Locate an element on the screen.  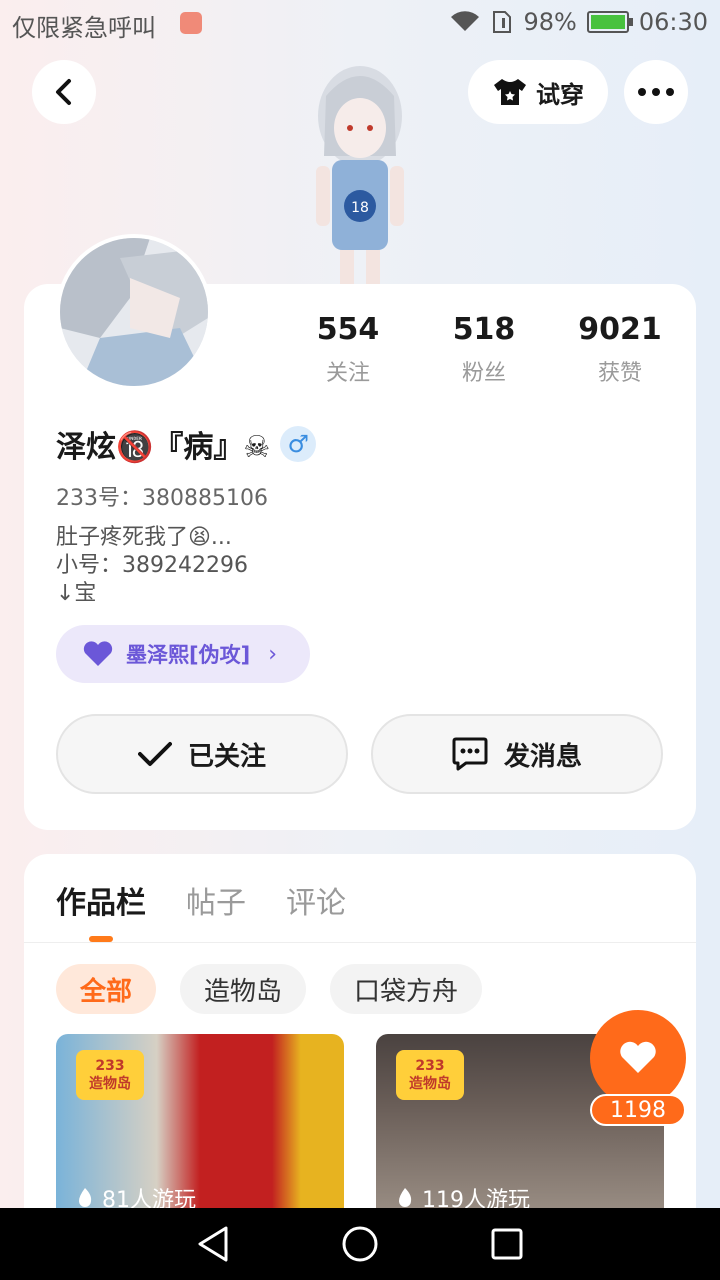
stat-label: 粉丝 is located at coordinates (483, 373).